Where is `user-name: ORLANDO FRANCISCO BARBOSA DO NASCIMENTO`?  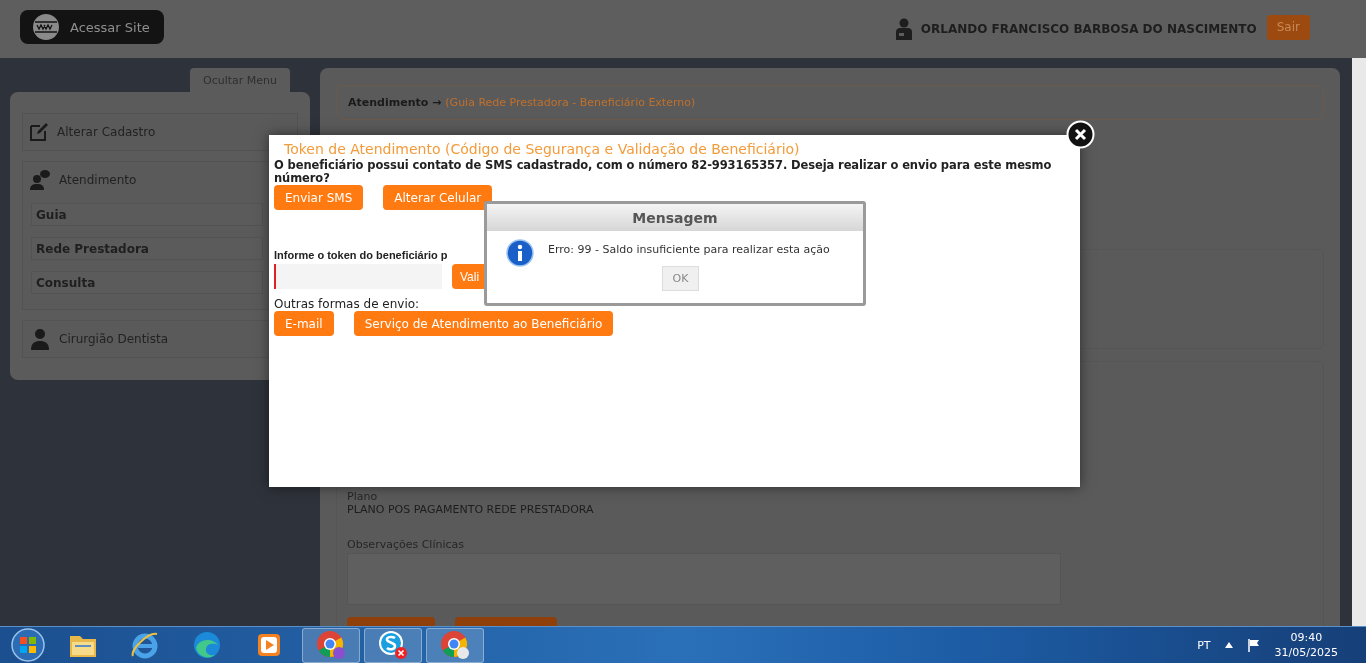
user-name: ORLANDO FRANCISCO BARBOSA DO NASCIMENTO is located at coordinates (1088, 29).